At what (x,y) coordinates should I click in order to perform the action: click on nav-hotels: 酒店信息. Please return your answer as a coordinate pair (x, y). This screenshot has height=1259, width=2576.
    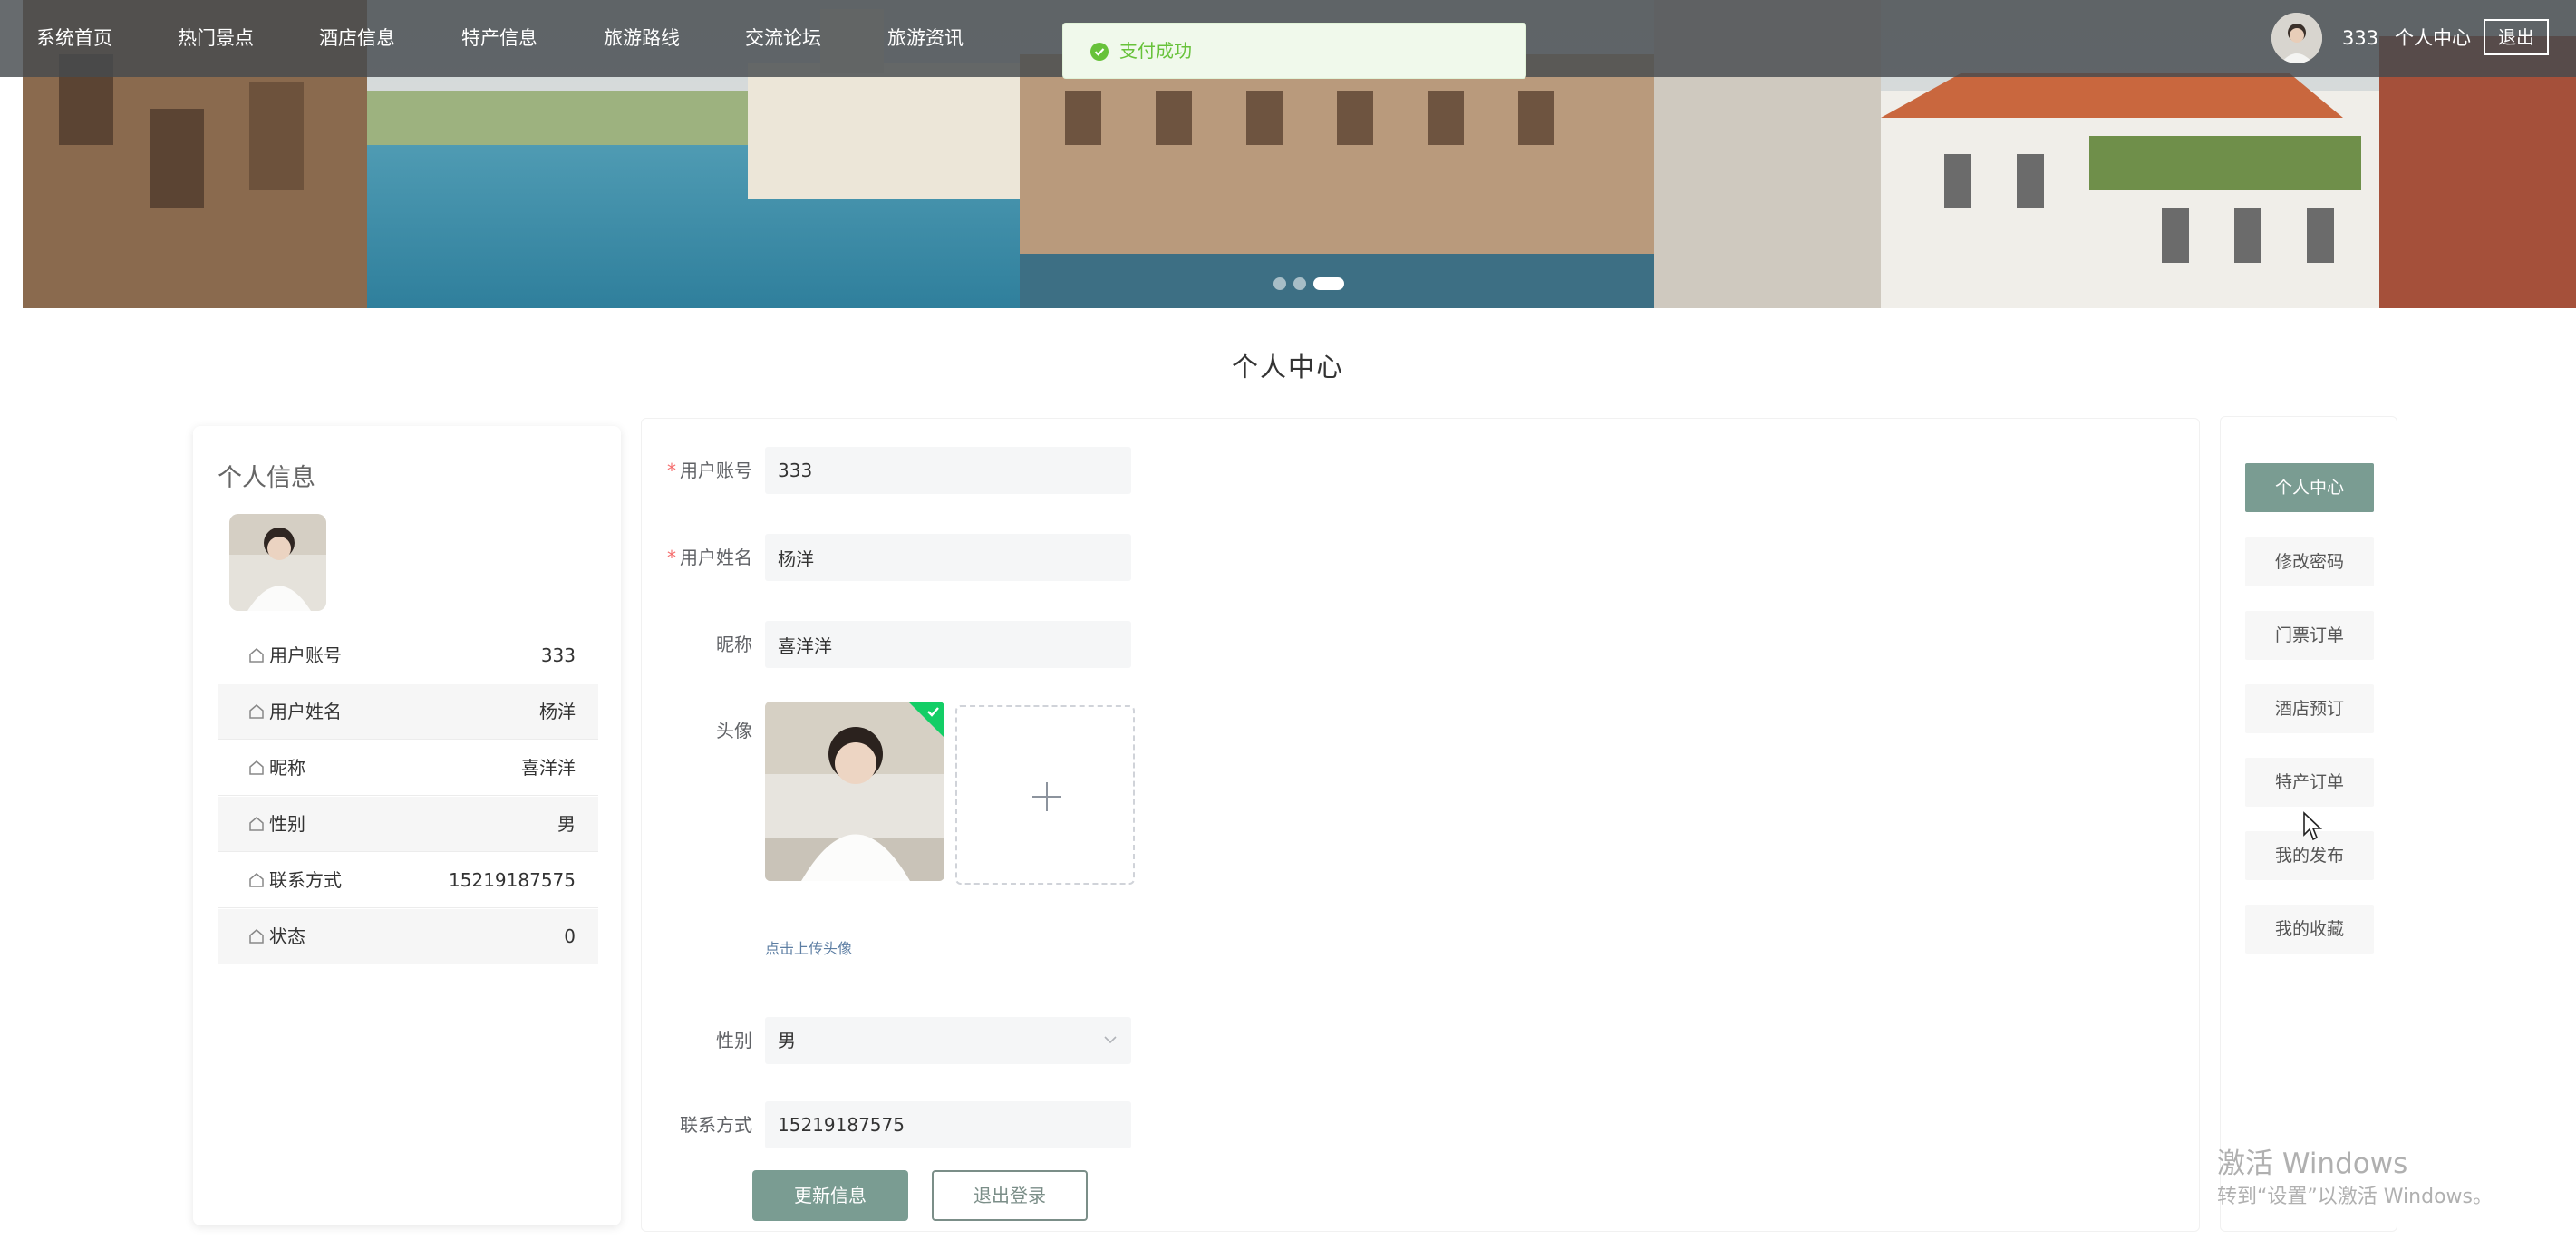
    Looking at the image, I should click on (357, 38).